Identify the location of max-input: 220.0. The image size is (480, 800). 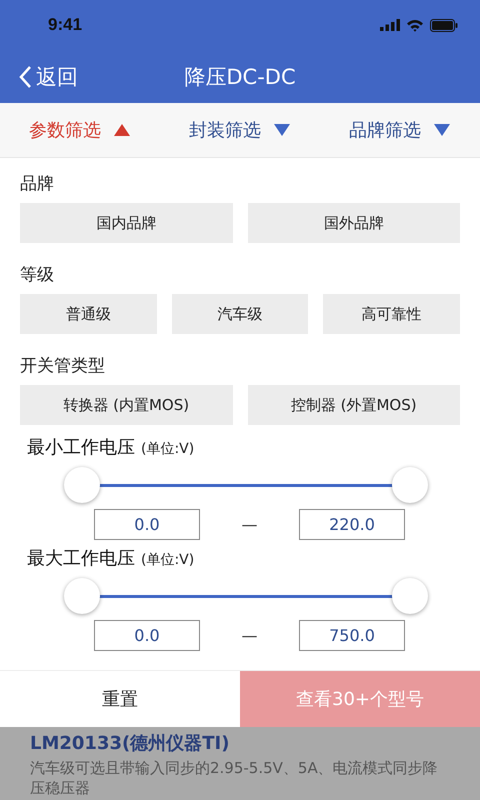
(352, 524).